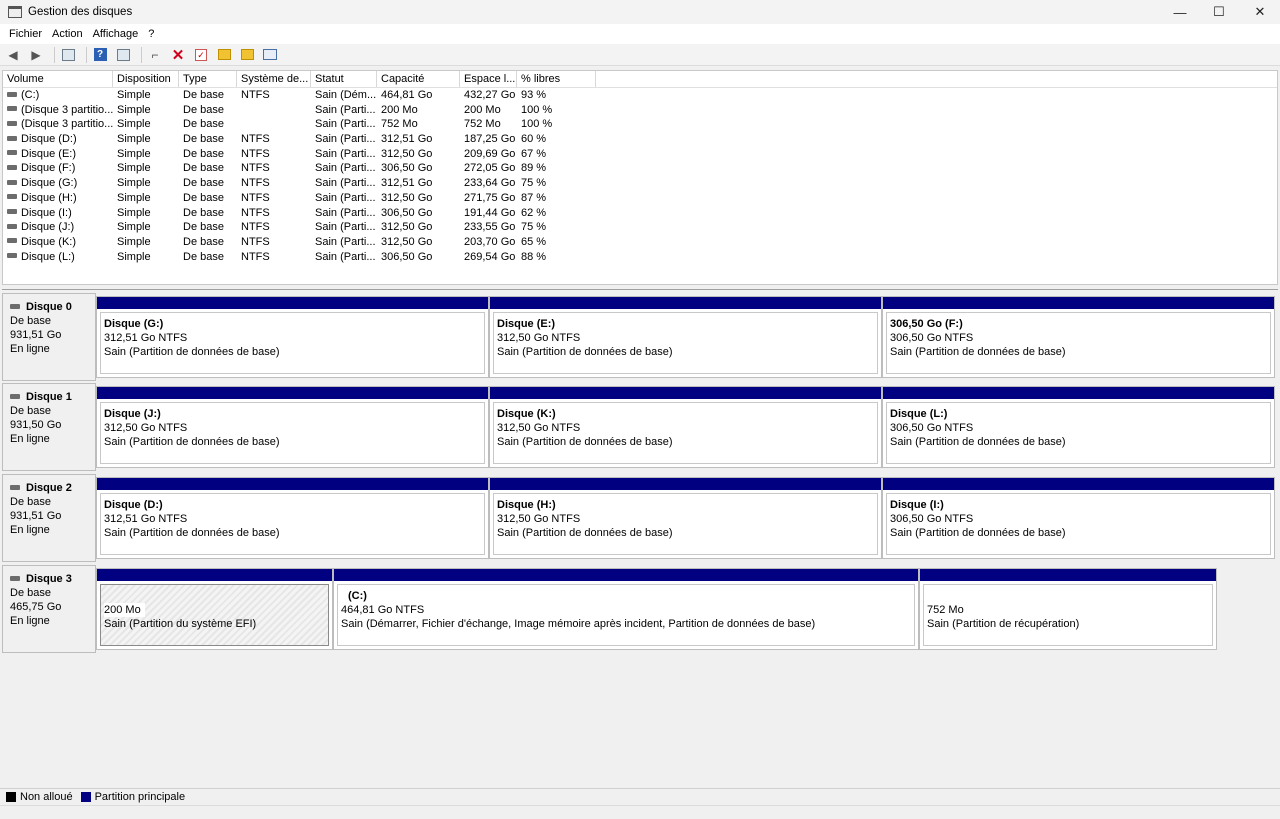  What do you see at coordinates (49, 337) in the screenshot?
I see `disk-label: Disque 0 De base 931,51 Go En ligne` at bounding box center [49, 337].